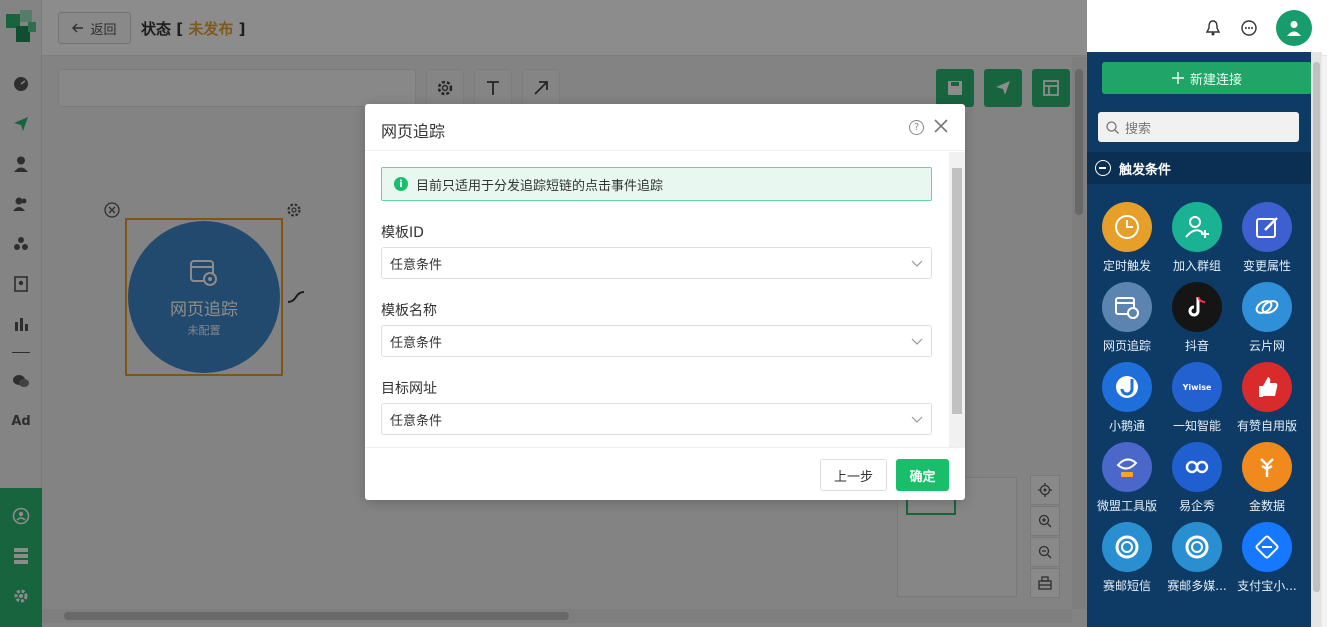 The image size is (1327, 627). Describe the element at coordinates (1177, 78) in the screenshot. I see `plus-icon` at that location.